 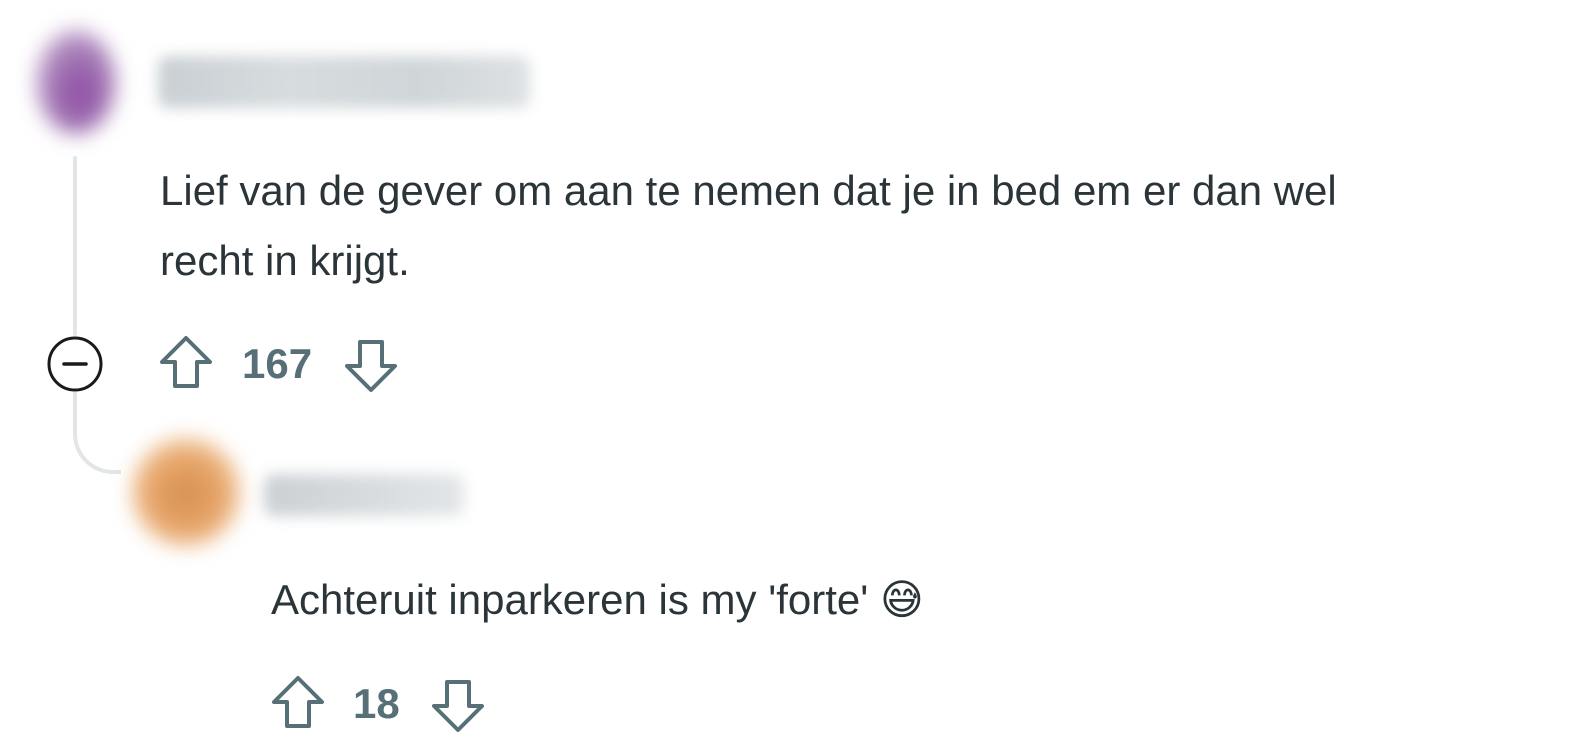 I want to click on minus-circle-icon, so click(x=75, y=364).